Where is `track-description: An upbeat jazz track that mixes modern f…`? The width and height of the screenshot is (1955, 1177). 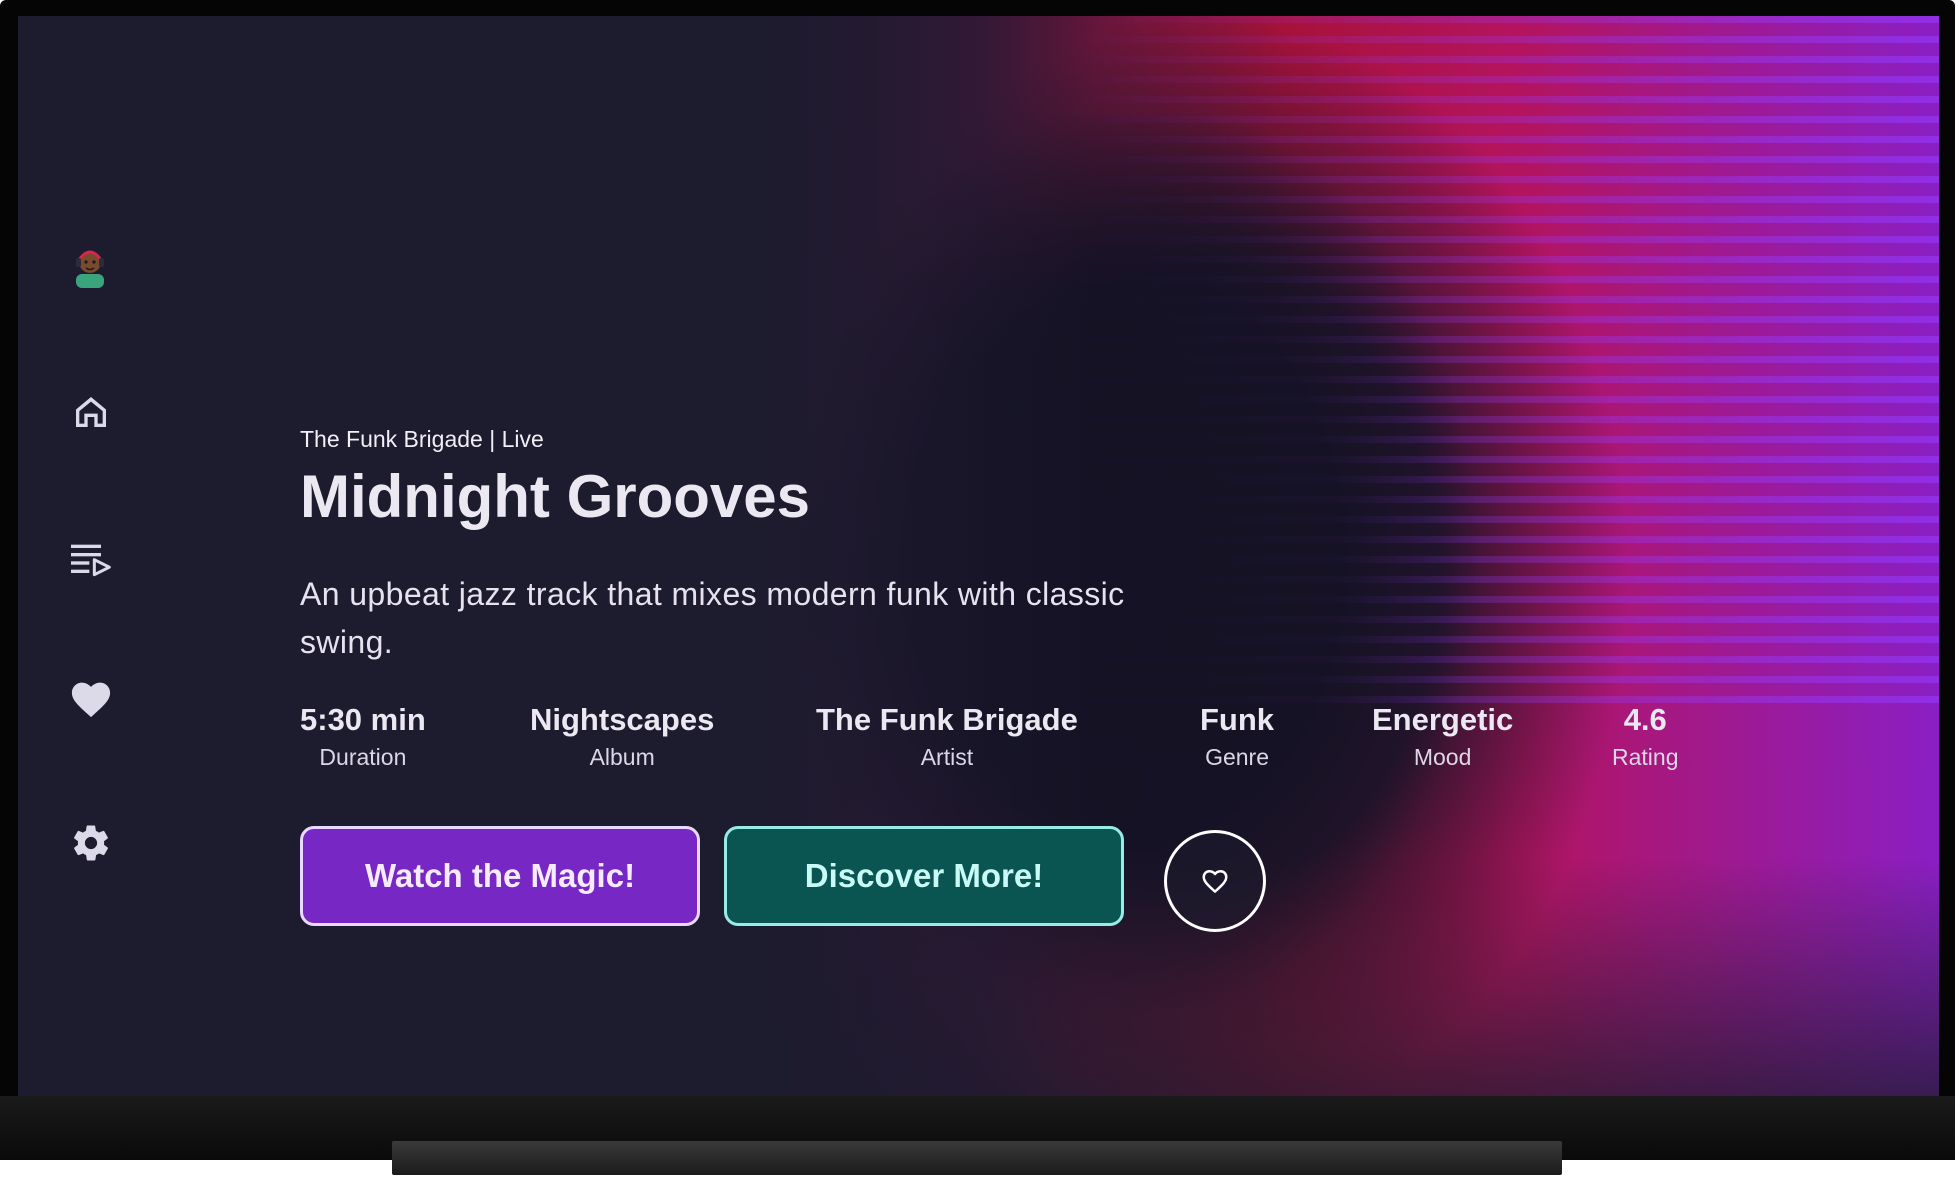
track-description: An upbeat jazz track that mixes modern f… is located at coordinates (712, 618).